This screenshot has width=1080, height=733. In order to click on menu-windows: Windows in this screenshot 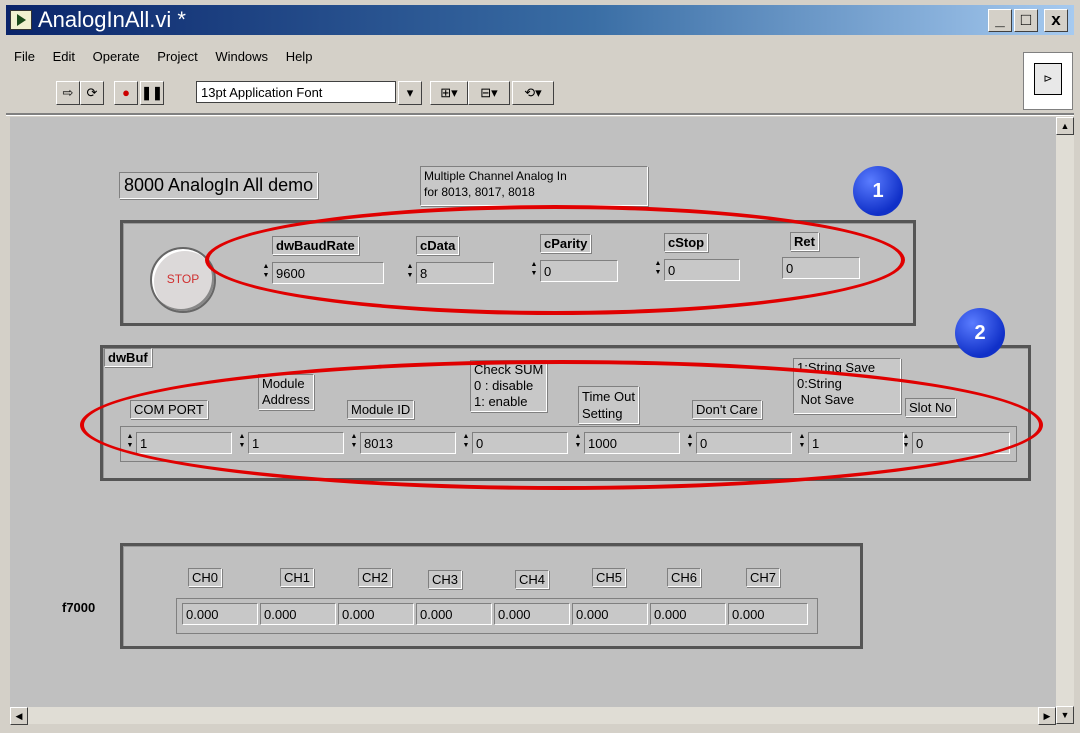, I will do `click(241, 56)`.